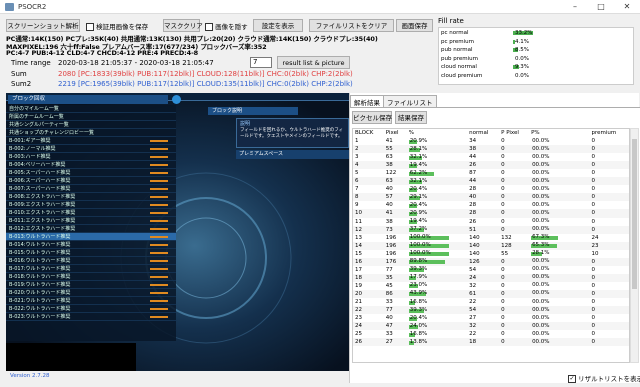 This screenshot has height=387, width=640. Describe the element at coordinates (411, 117) in the screenshot. I see `result-save-button: 結果保存` at that location.